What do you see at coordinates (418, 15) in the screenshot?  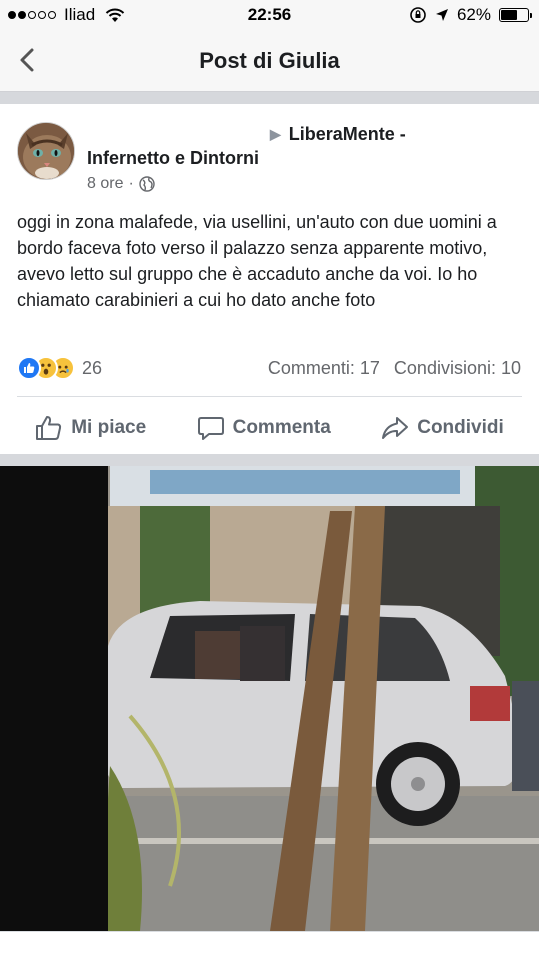 I see `orientation-lock-icon` at bounding box center [418, 15].